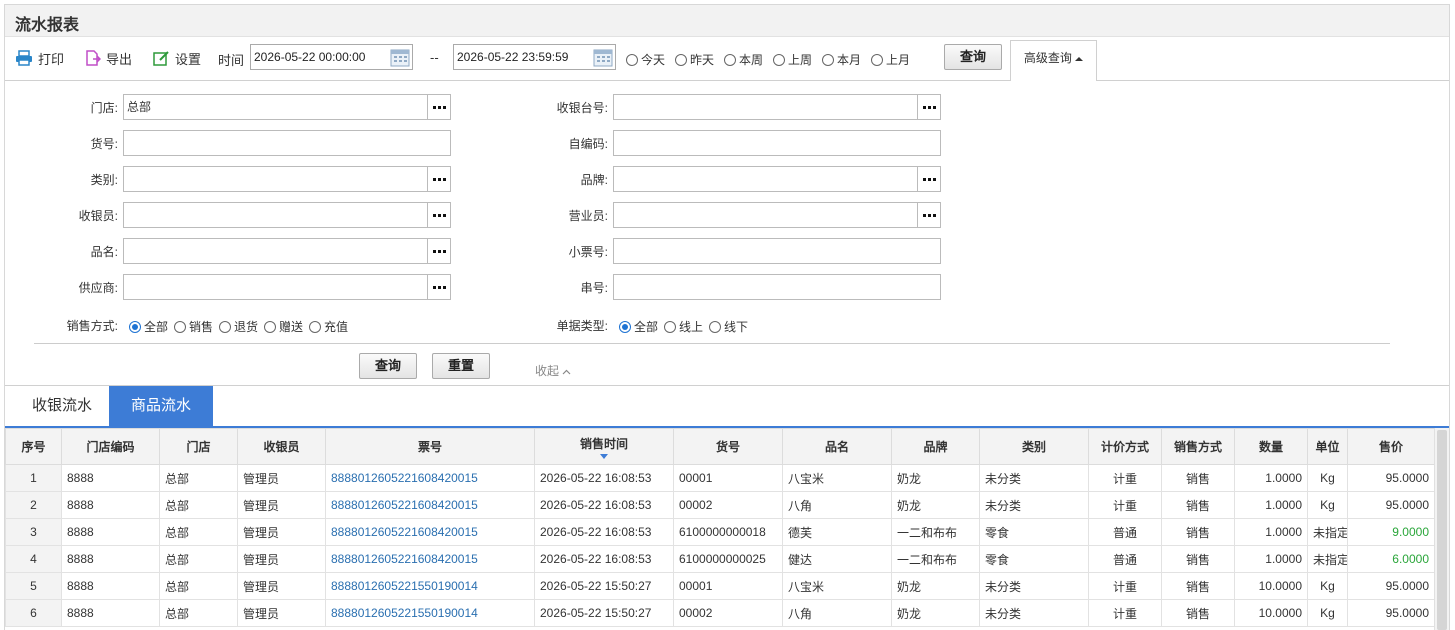  I want to click on collapse-toggle: 收起, so click(553, 370).